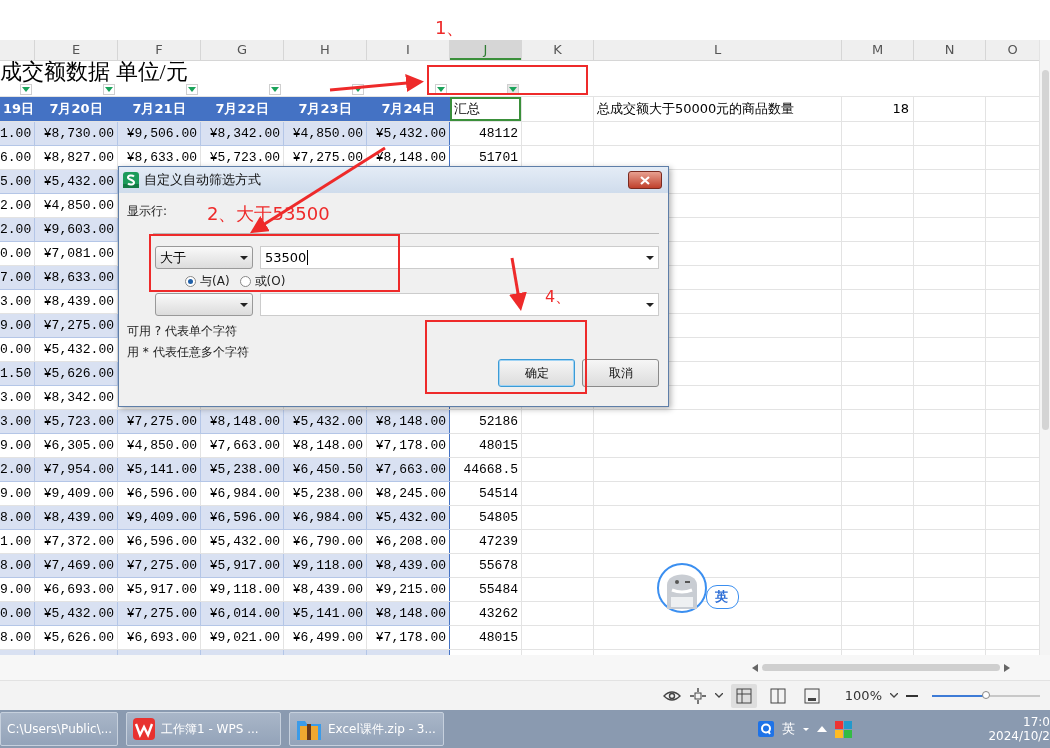 The height and width of the screenshot is (748, 1050). Describe the element at coordinates (459, 257) in the screenshot. I see `value-field: 53500` at that location.